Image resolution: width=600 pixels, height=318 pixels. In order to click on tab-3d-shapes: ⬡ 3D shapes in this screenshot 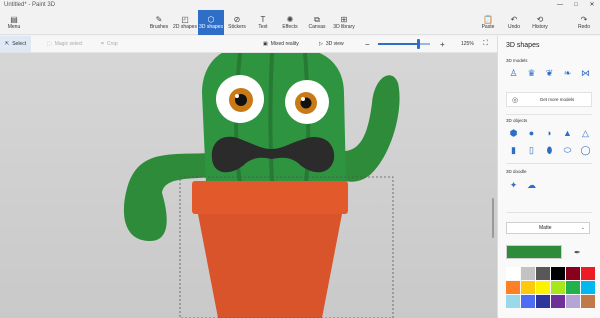, I will do `click(211, 22)`.